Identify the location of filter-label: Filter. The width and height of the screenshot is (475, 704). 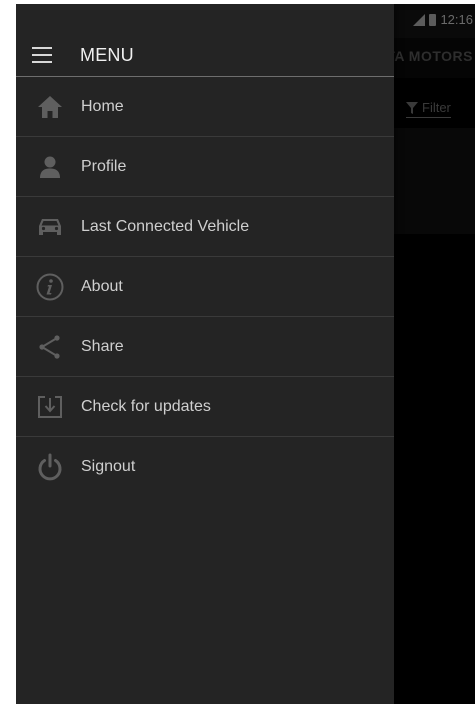
(436, 107).